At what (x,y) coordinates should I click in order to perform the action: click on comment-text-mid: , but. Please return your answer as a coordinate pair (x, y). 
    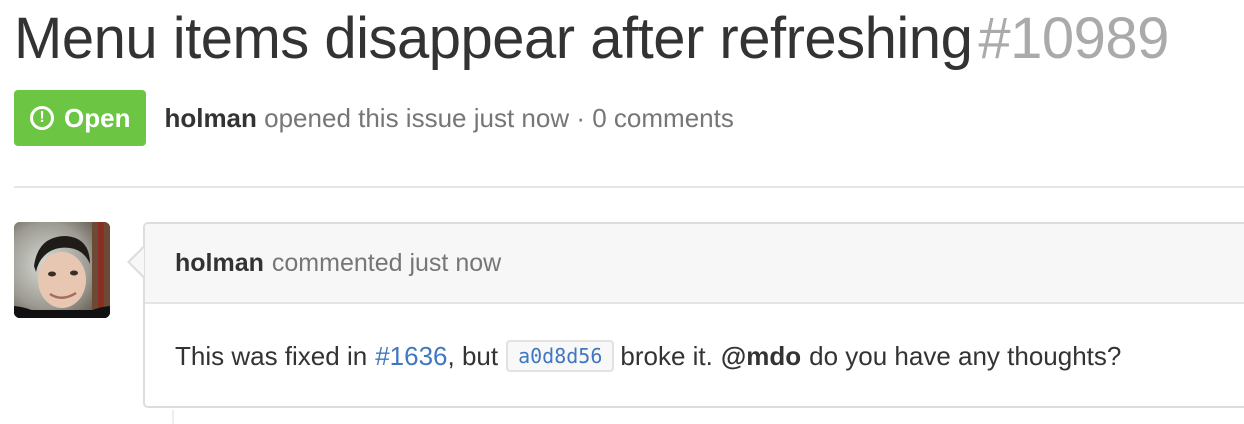
    Looking at the image, I should click on (473, 355).